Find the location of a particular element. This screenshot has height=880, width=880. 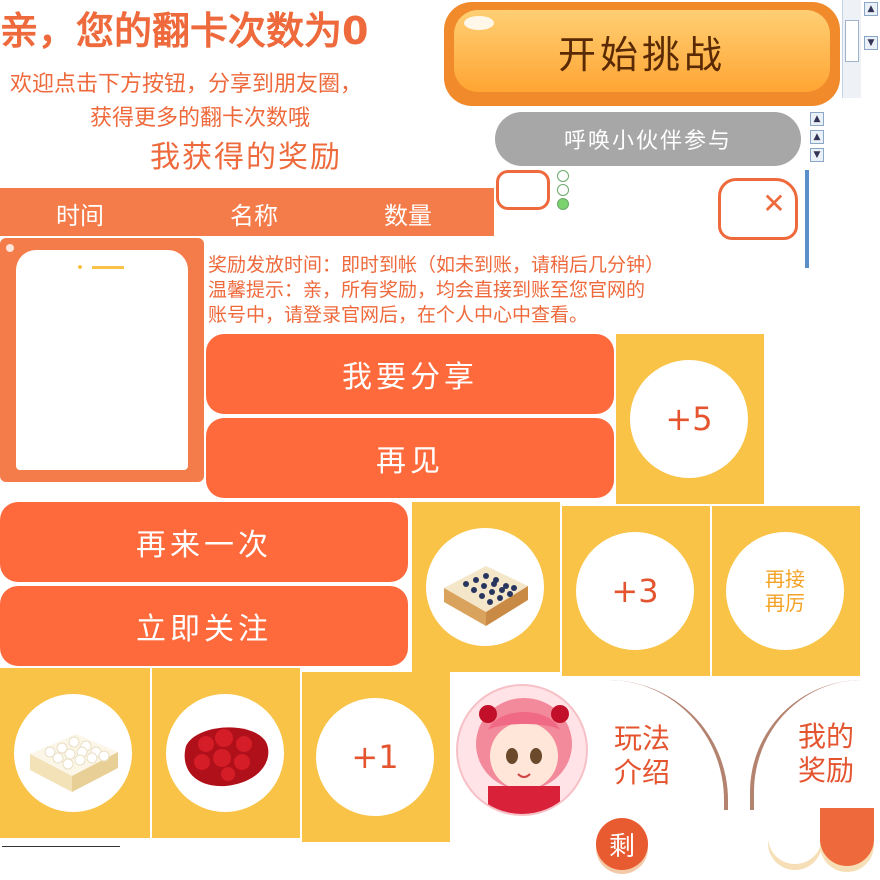

phone-frame is located at coordinates (102, 360).